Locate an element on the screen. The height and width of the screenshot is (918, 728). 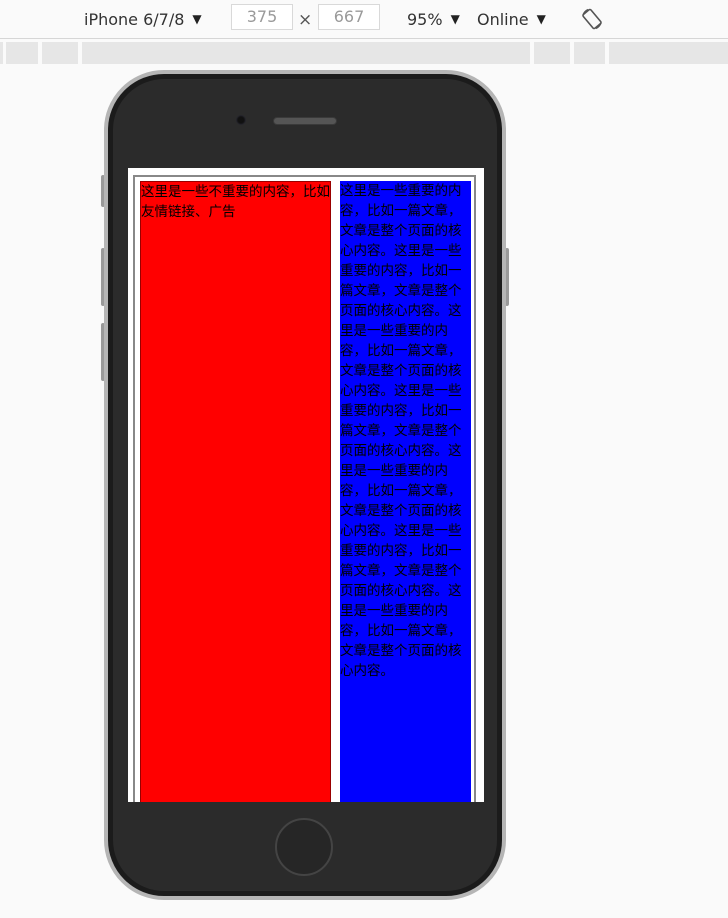
media-query-bar is located at coordinates (364, 53).